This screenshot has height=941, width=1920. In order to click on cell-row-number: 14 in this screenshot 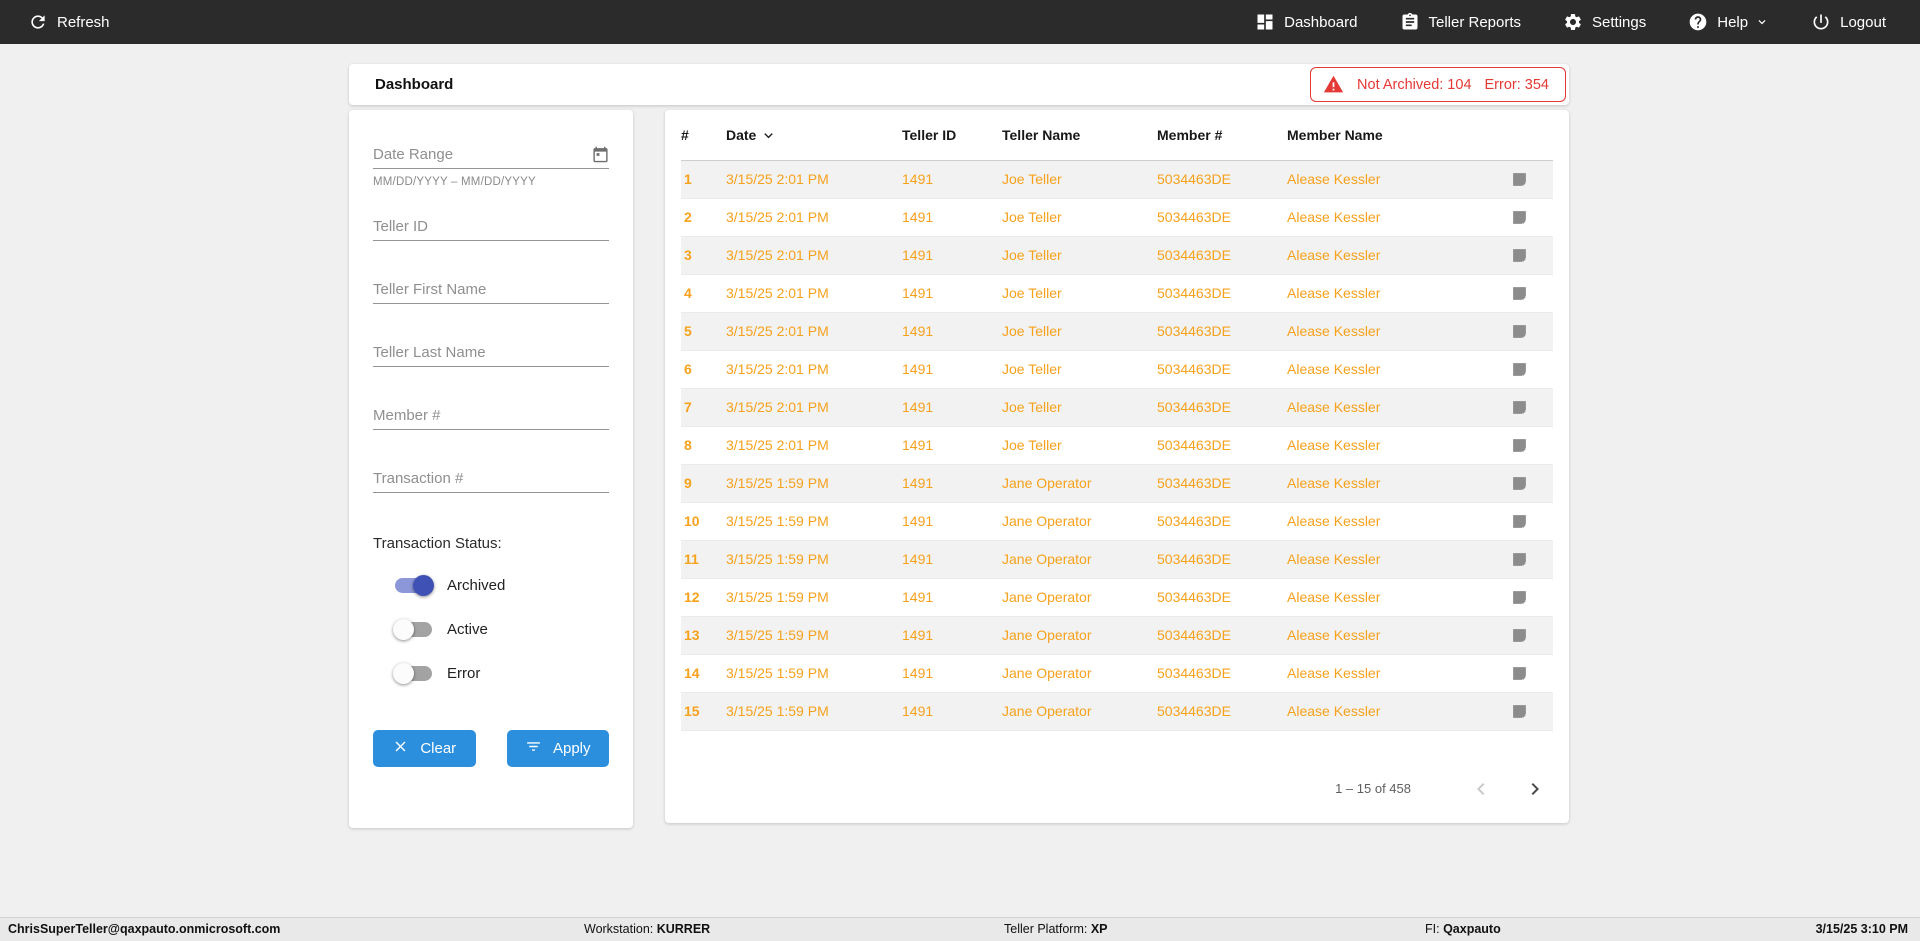, I will do `click(692, 673)`.